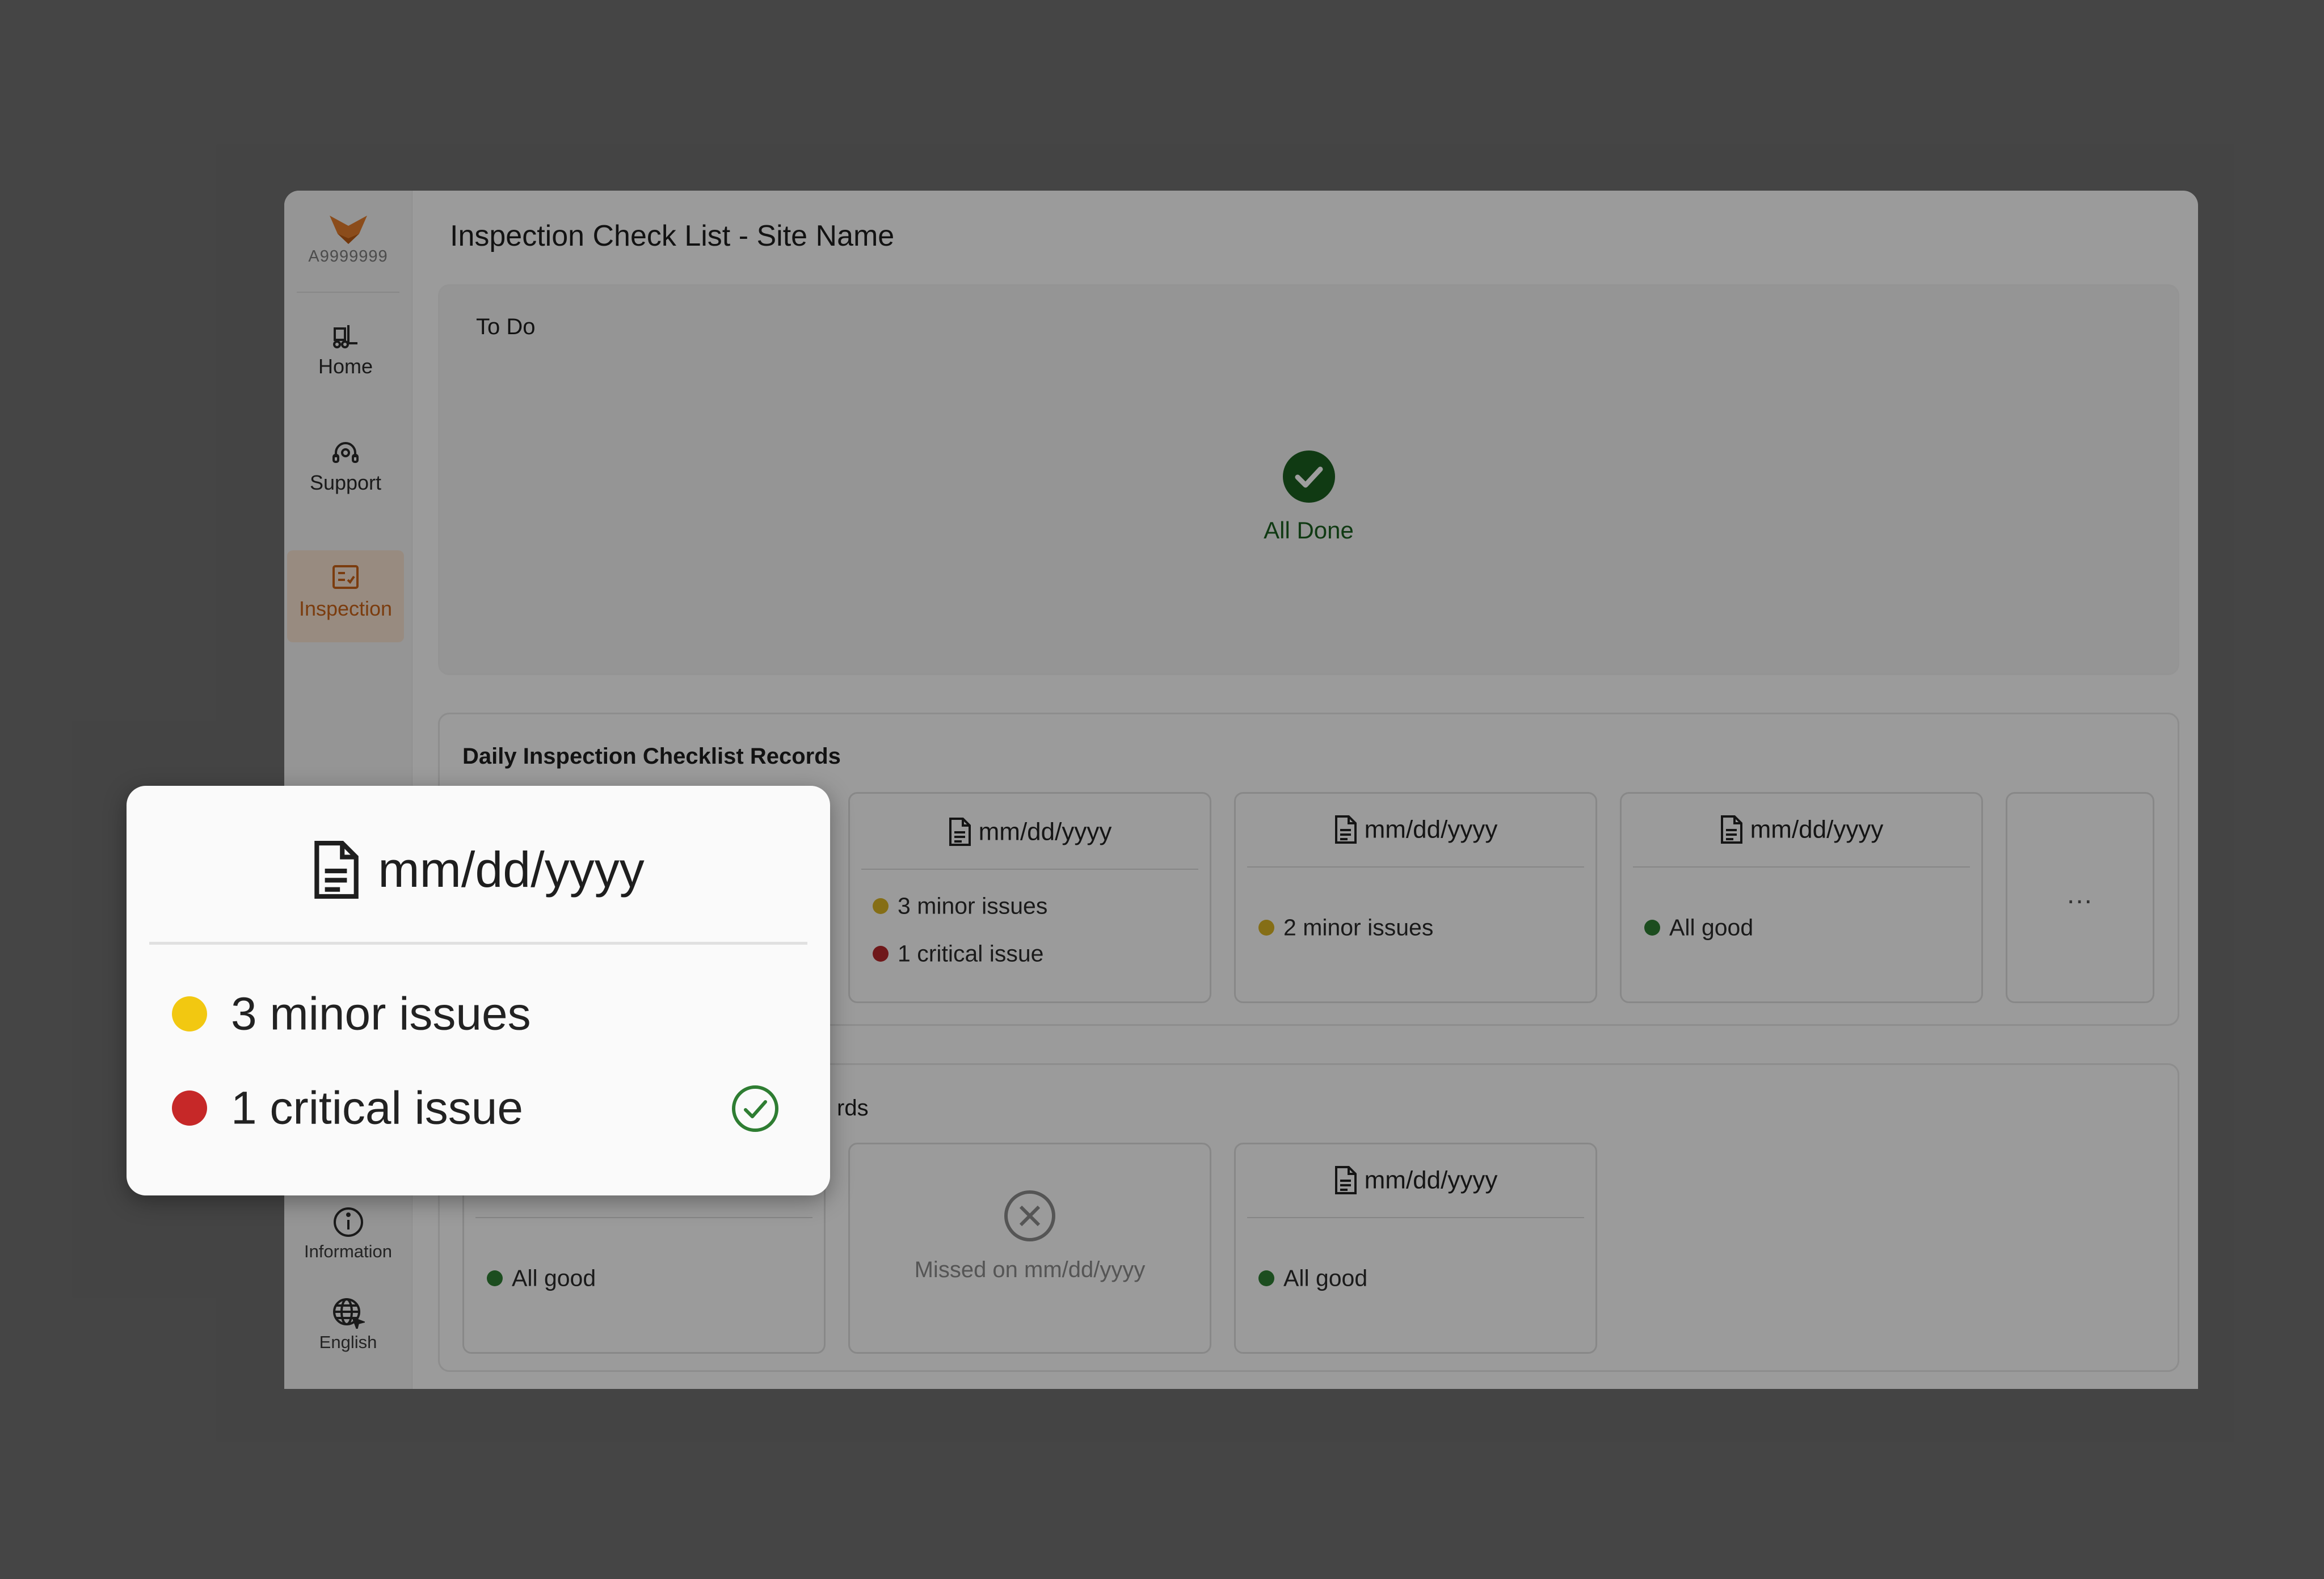  Describe the element at coordinates (381, 1014) in the screenshot. I see `issue-text: 3 minor issues` at that location.